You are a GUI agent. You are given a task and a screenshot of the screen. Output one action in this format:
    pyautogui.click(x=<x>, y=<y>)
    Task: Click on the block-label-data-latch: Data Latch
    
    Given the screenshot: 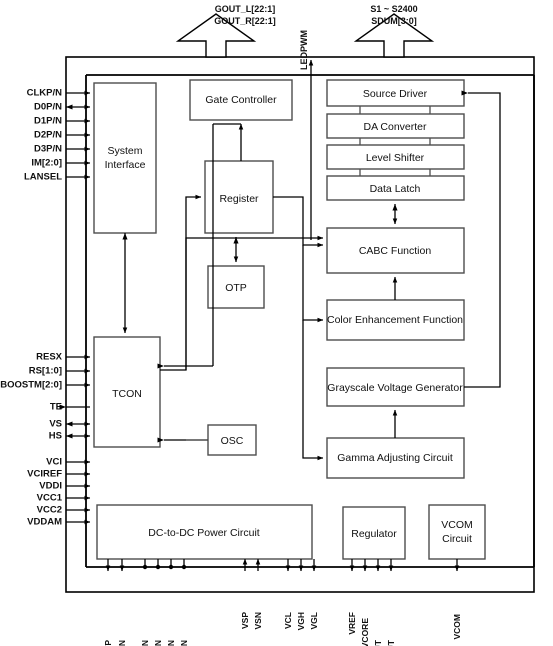 What is the action you would take?
    pyautogui.click(x=395, y=189)
    